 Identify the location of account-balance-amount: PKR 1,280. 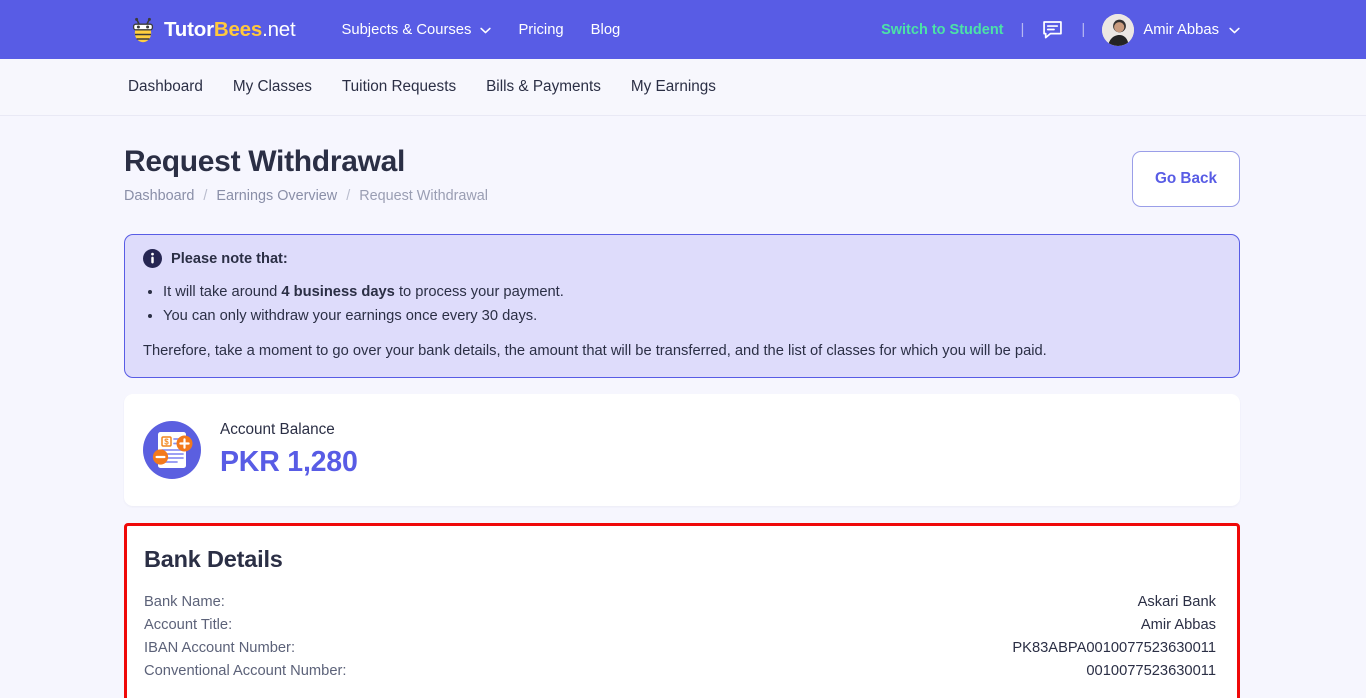
(289, 461).